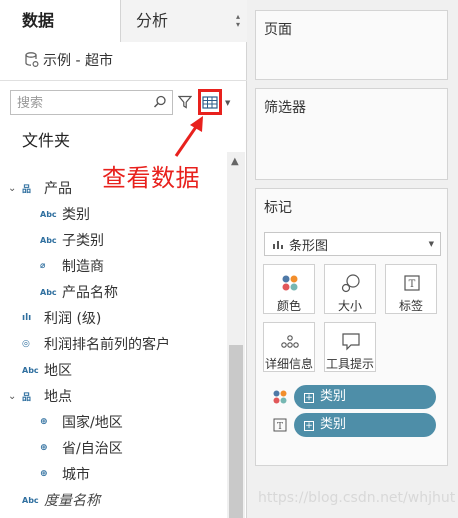 This screenshot has width=458, height=518. I want to click on color-icon, so click(290, 283).